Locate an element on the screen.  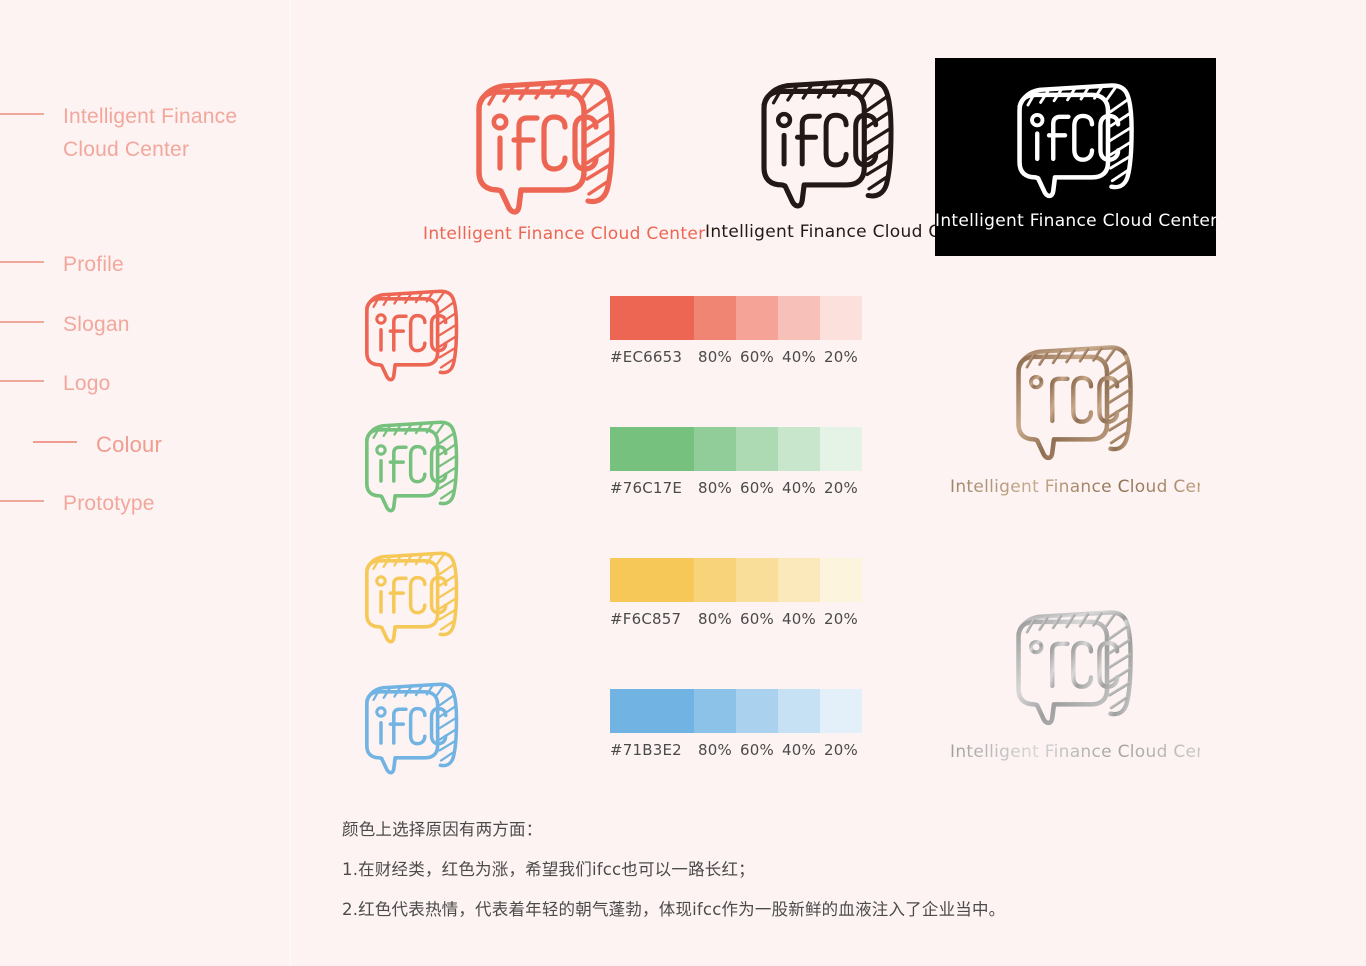
swatch-hex-label: #F6C857 is located at coordinates (646, 619).